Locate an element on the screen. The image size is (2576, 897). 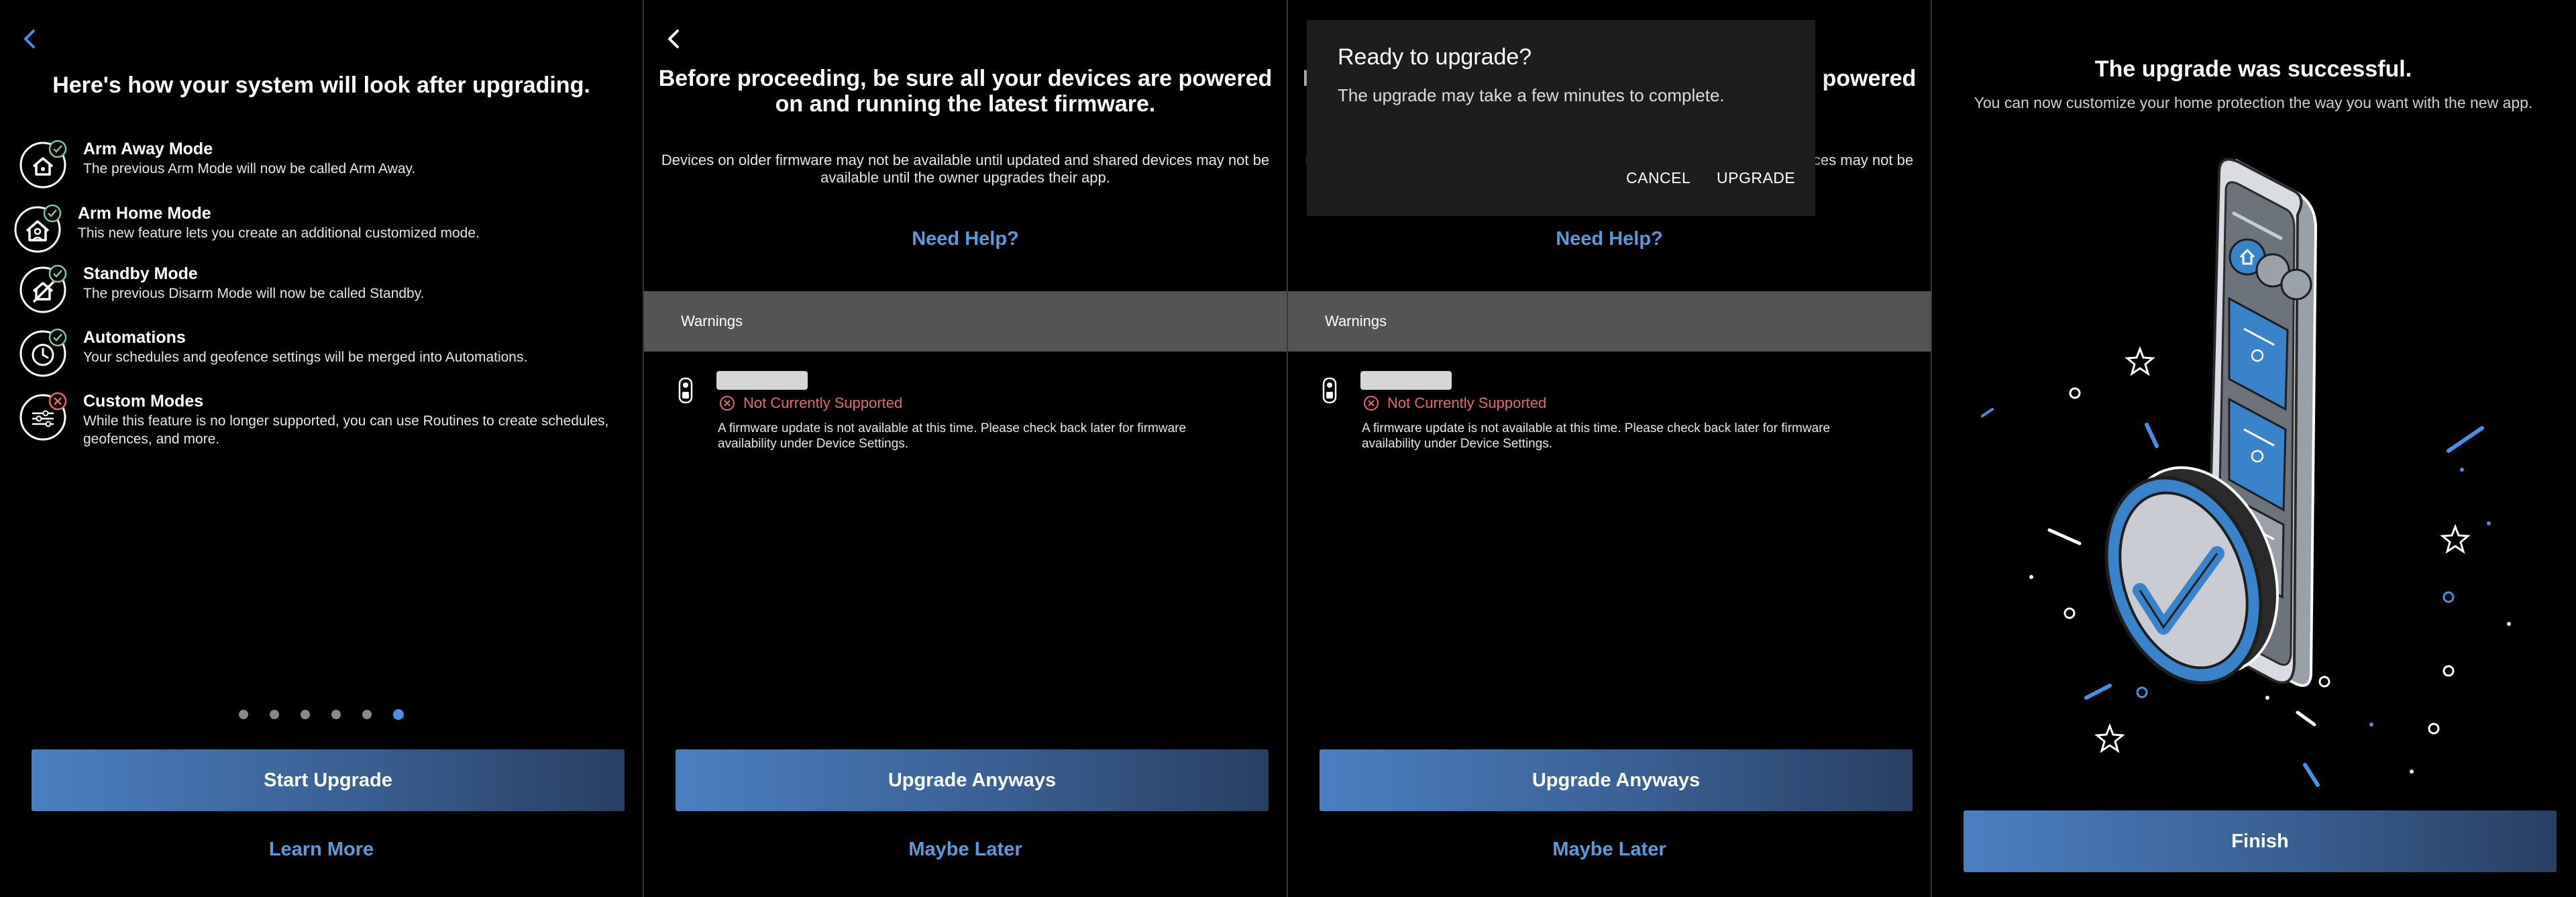
page-indicator is located at coordinates (321, 714).